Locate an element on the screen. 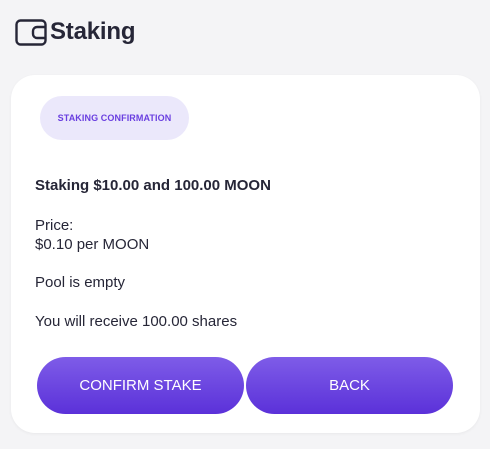  pool-status: Pool is empty is located at coordinates (80, 282).